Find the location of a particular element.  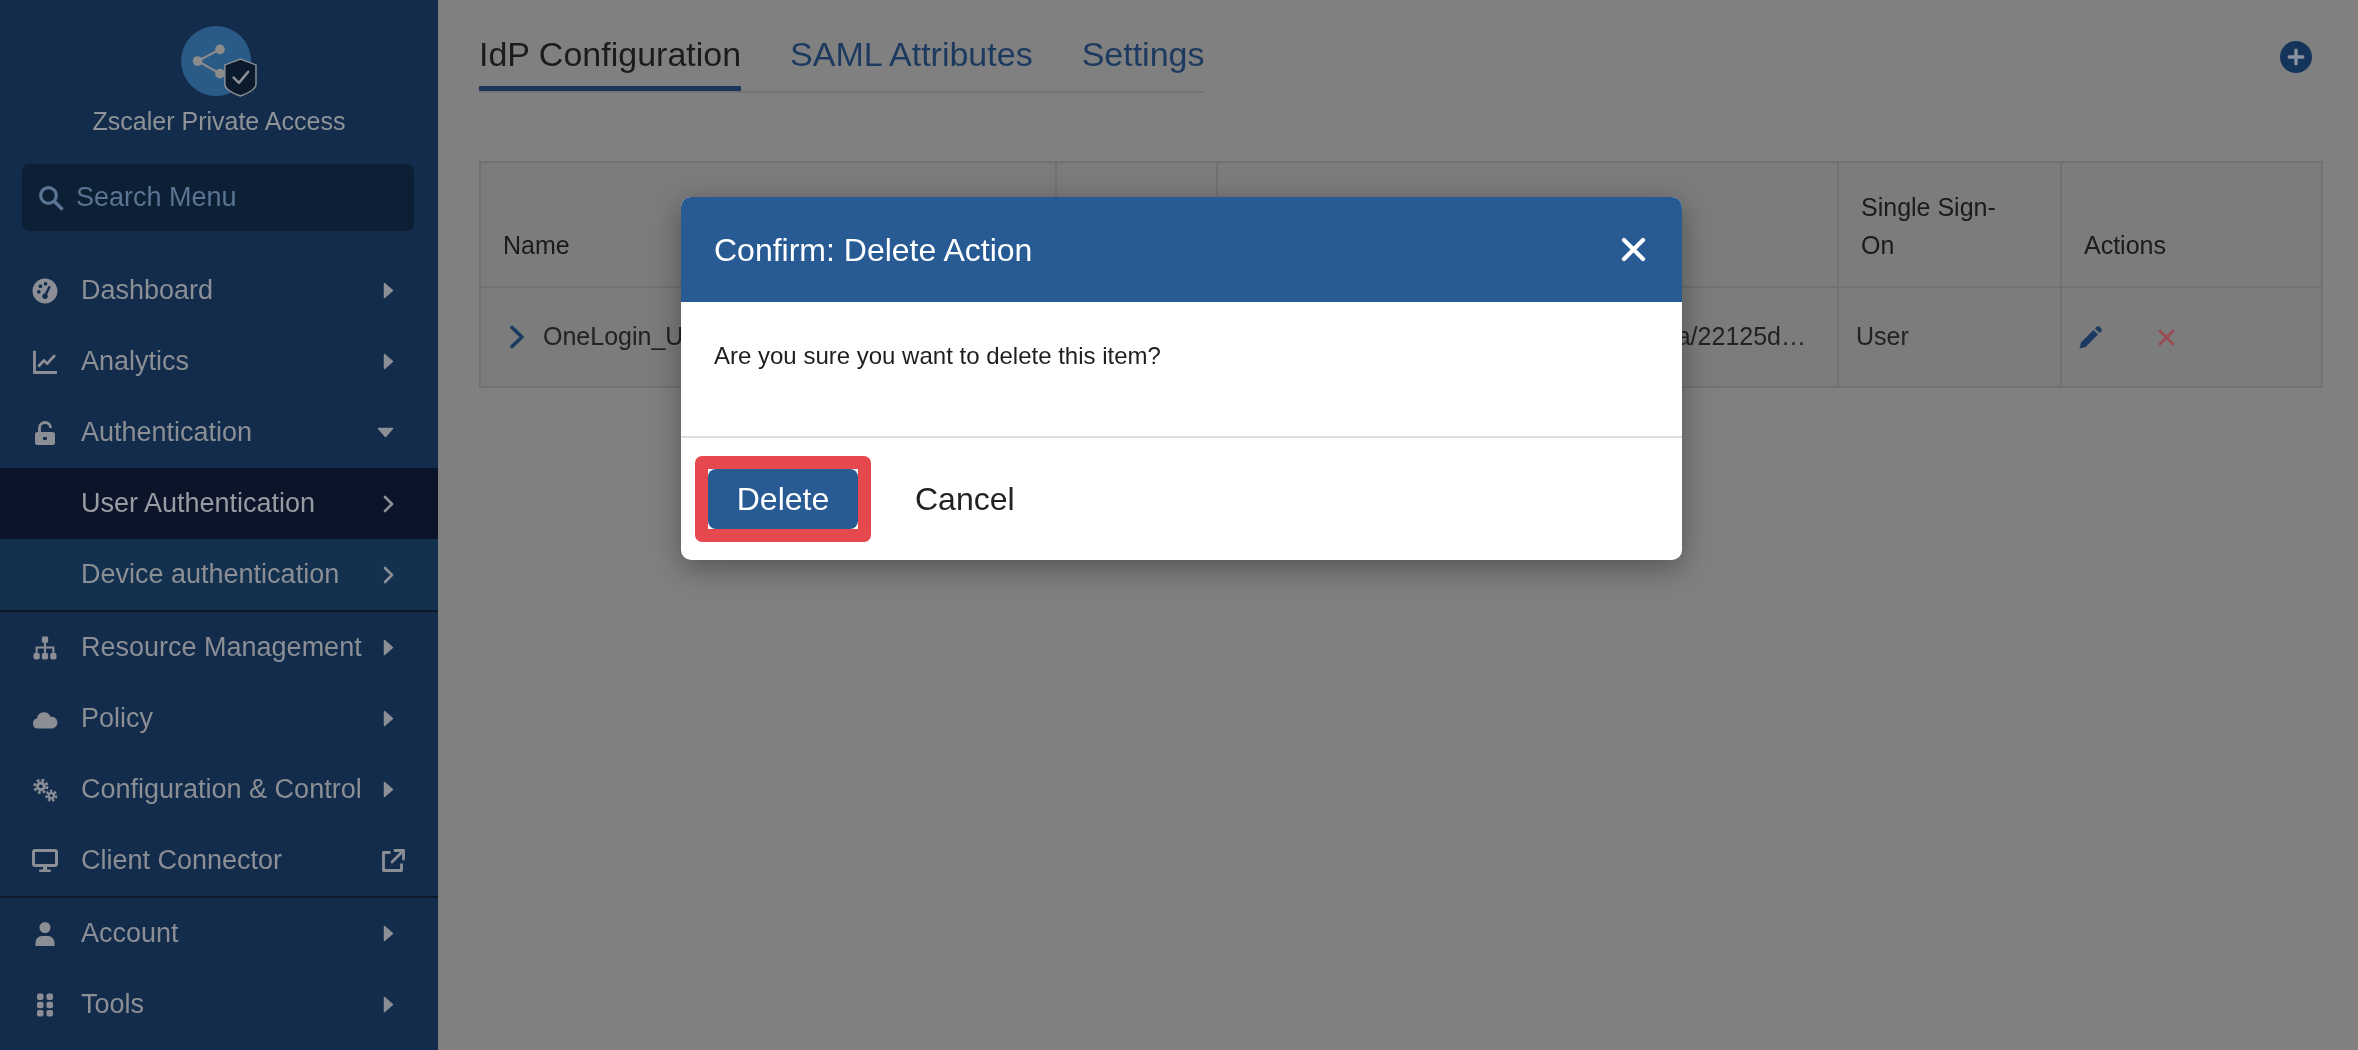

column-header: Actions is located at coordinates (2125, 245).